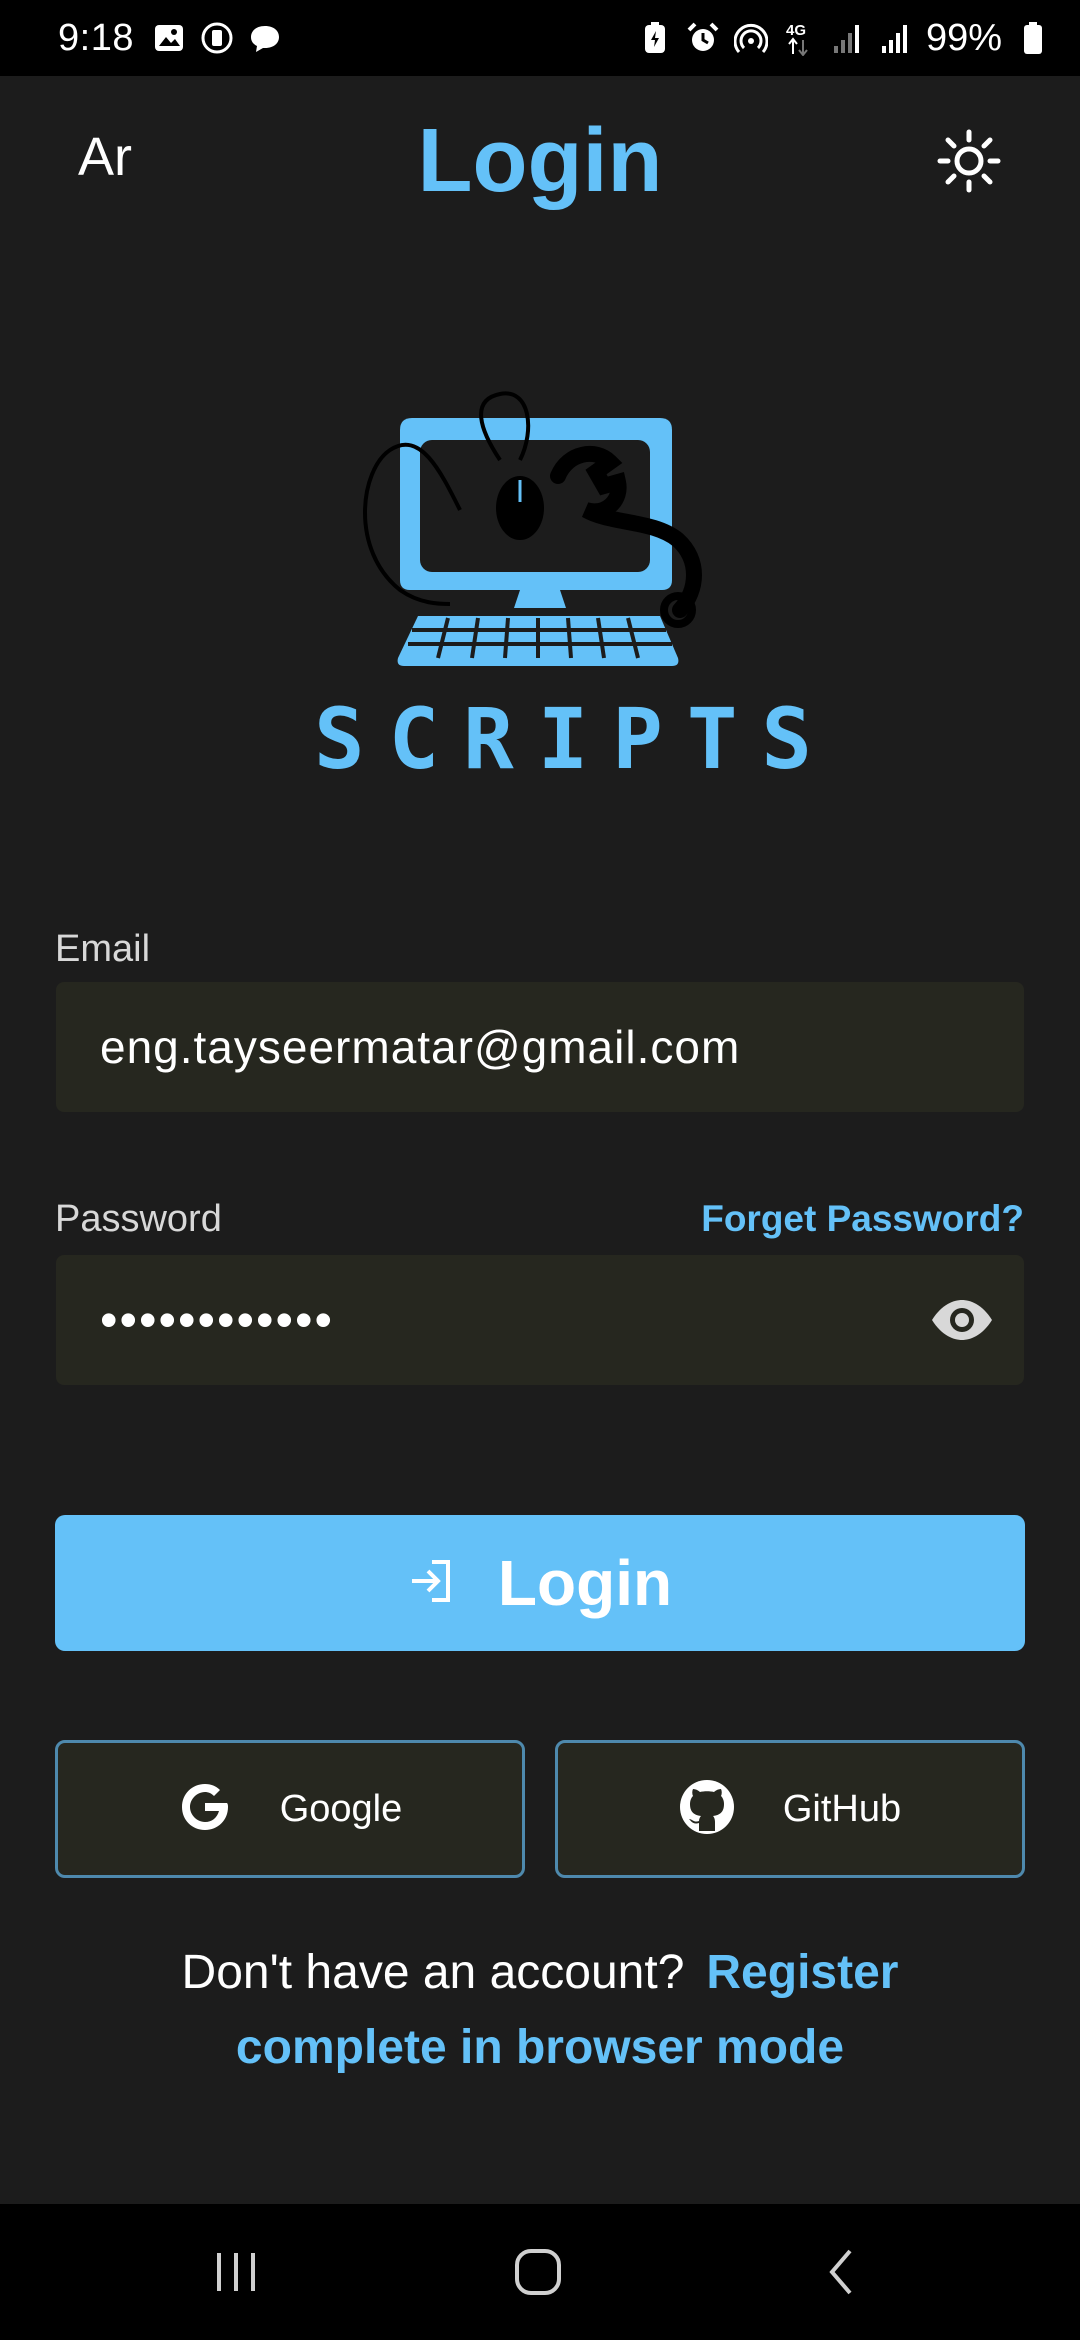 This screenshot has height=2340, width=1080. Describe the element at coordinates (341, 1808) in the screenshot. I see `google-label: Google` at that location.